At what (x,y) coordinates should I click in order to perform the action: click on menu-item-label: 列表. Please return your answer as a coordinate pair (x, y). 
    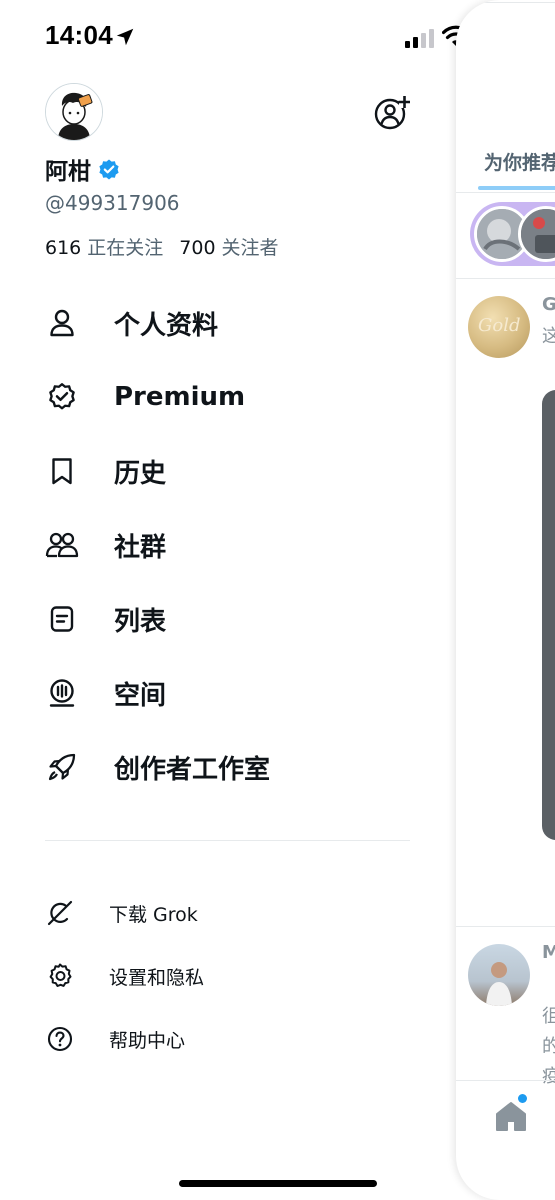
    Looking at the image, I should click on (140, 621).